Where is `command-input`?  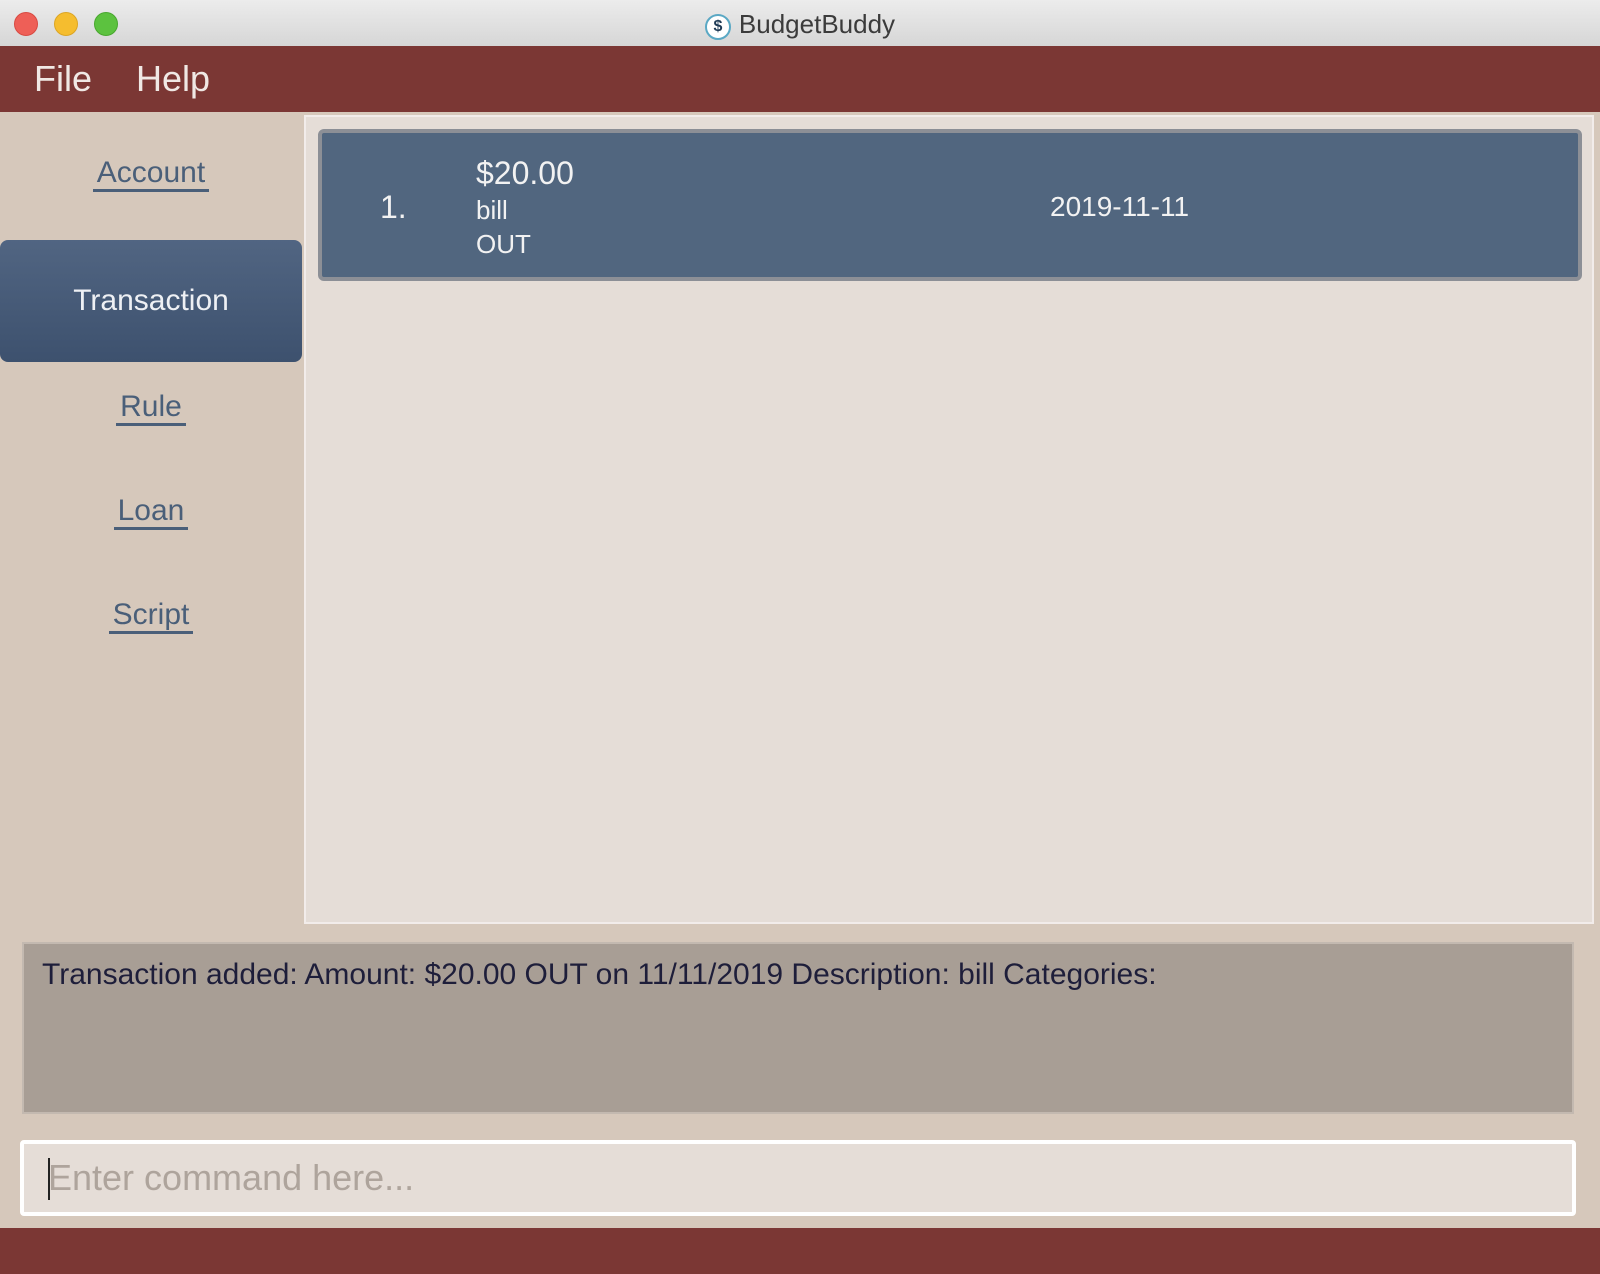 command-input is located at coordinates (798, 1178).